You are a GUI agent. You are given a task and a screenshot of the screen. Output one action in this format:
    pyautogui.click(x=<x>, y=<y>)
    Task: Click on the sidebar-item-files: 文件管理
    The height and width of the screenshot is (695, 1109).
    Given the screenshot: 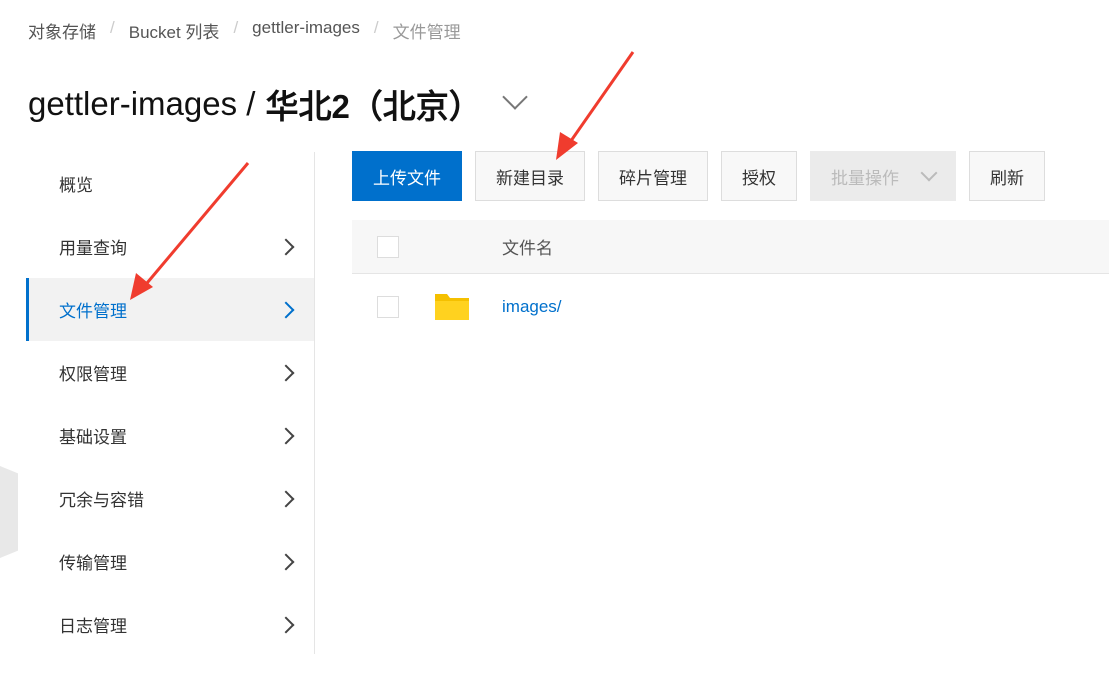 What is the action you would take?
    pyautogui.click(x=170, y=309)
    